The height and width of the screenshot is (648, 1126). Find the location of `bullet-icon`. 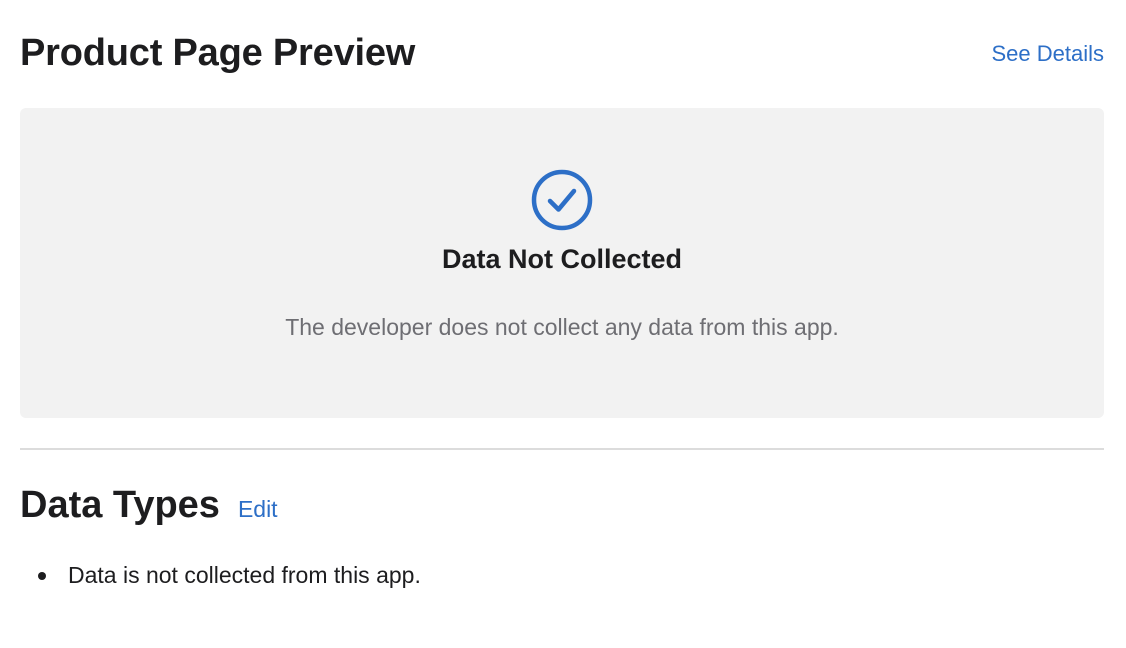

bullet-icon is located at coordinates (42, 575).